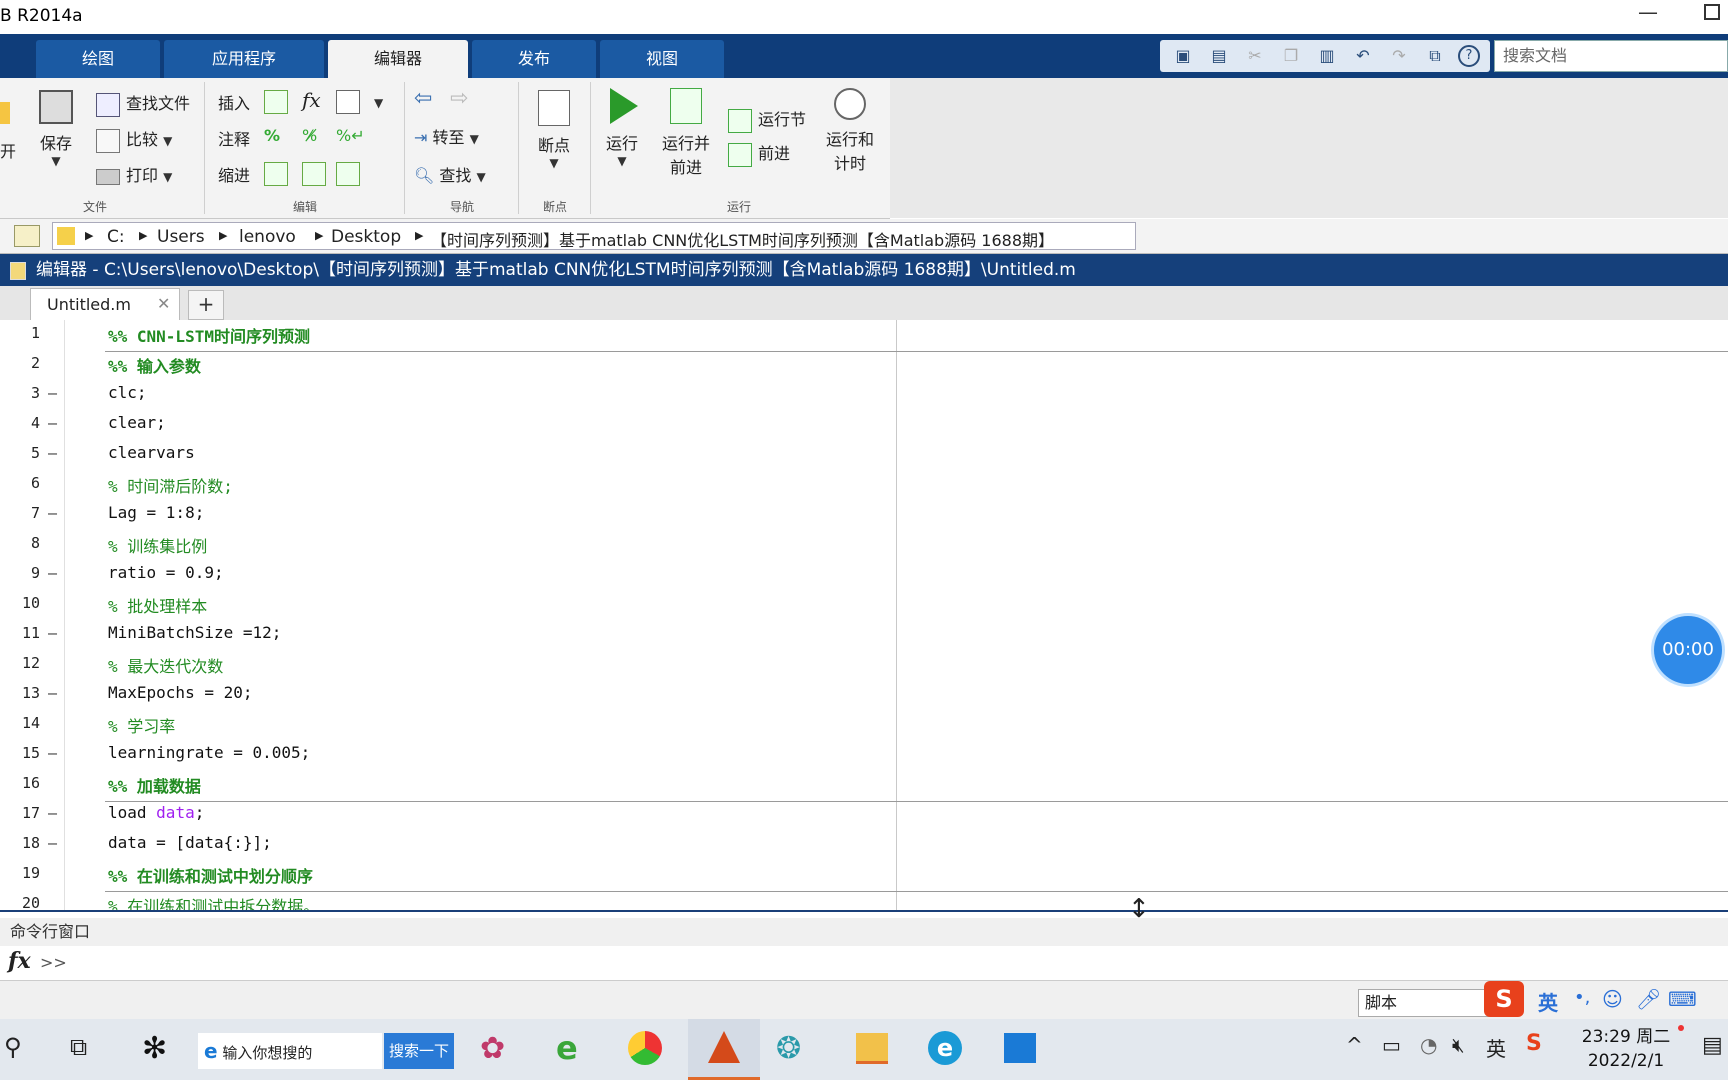 The width and height of the screenshot is (1728, 1080). What do you see at coordinates (1612, 999) in the screenshot?
I see `emoji-icon: ☺` at bounding box center [1612, 999].